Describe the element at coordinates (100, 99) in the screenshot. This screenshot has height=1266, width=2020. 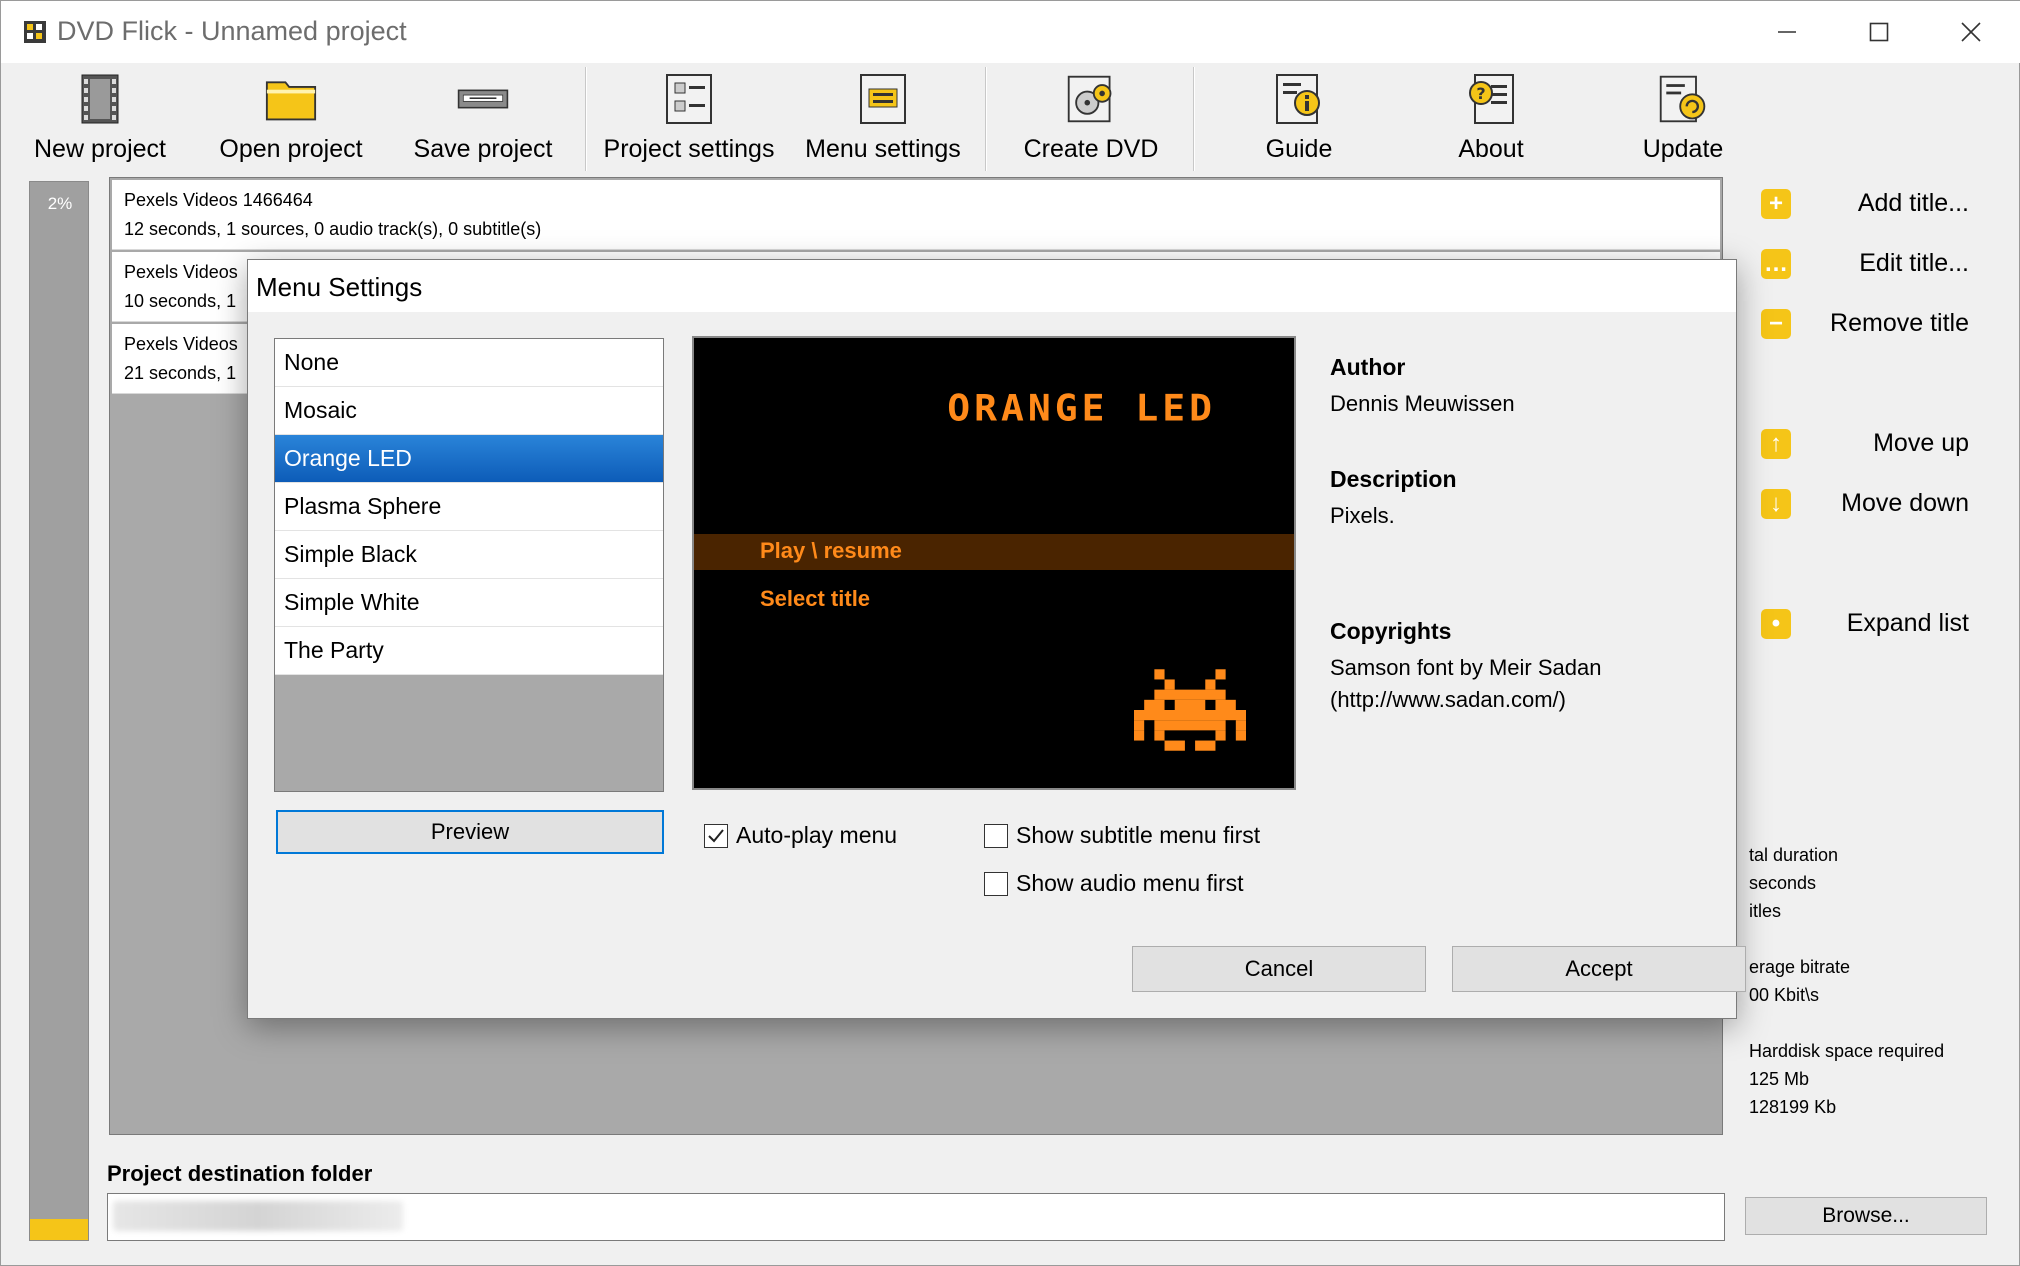
I see `film-icon` at that location.